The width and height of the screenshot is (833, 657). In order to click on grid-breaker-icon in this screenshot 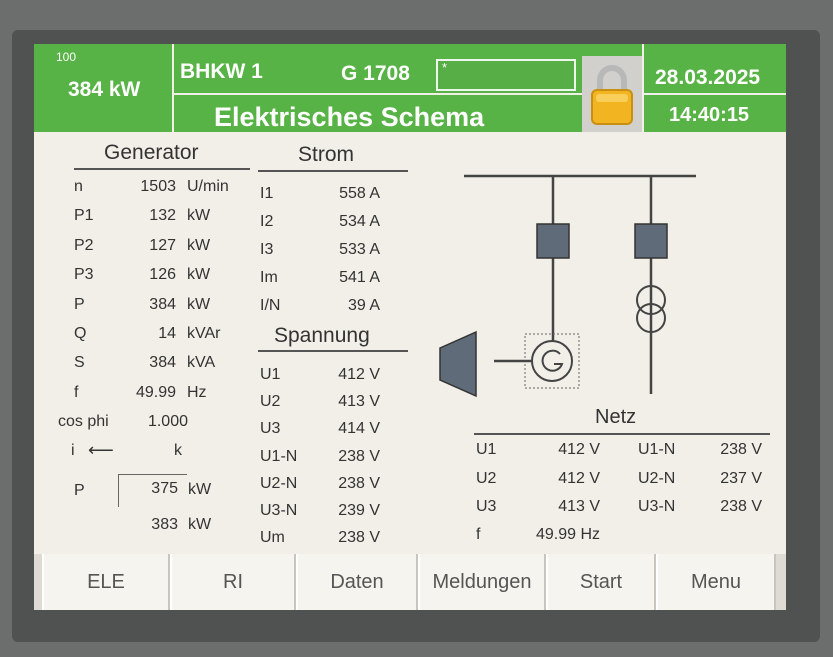, I will do `click(651, 241)`.